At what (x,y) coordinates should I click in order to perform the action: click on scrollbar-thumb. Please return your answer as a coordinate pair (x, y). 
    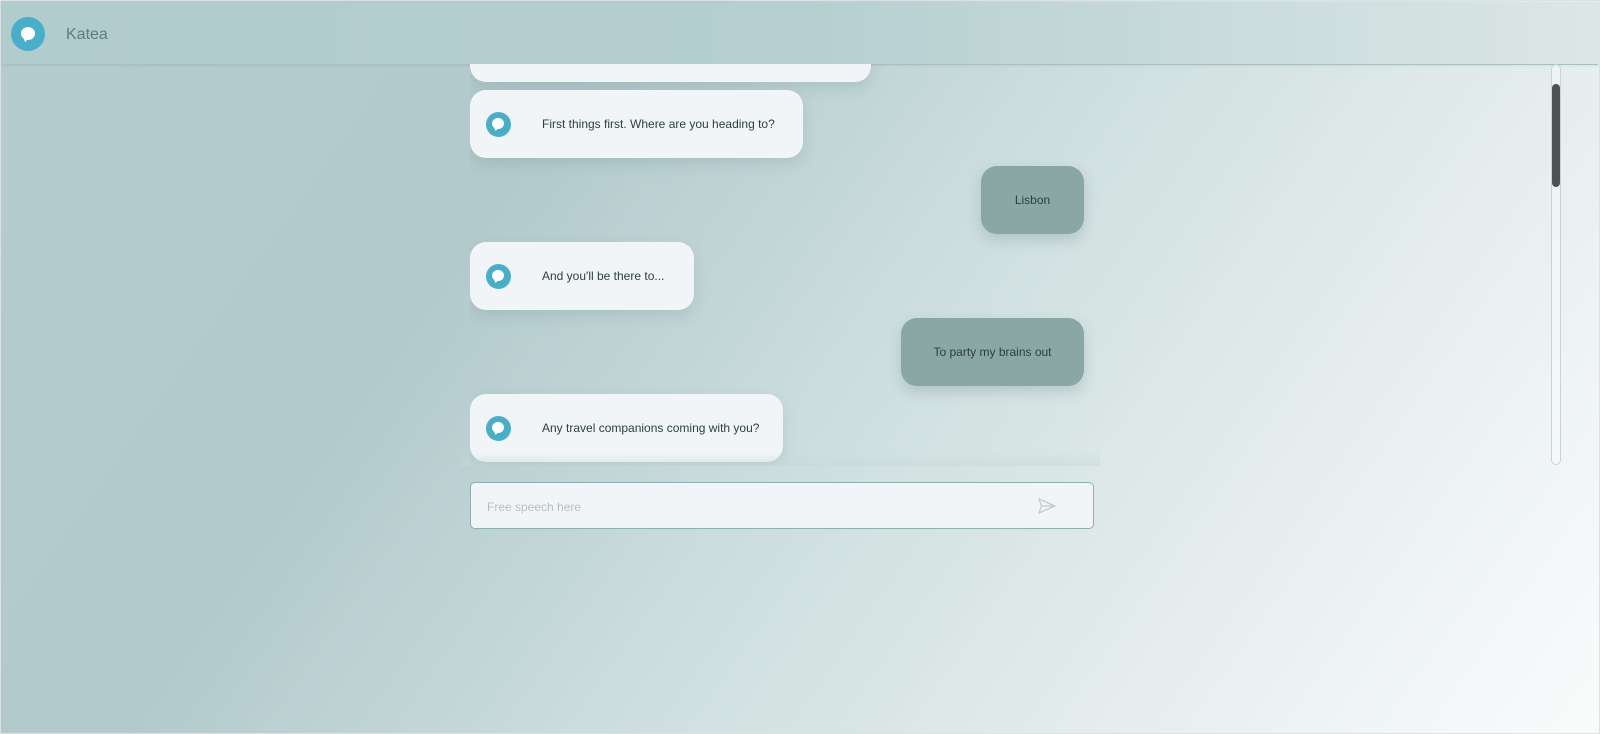
    Looking at the image, I should click on (1556, 135).